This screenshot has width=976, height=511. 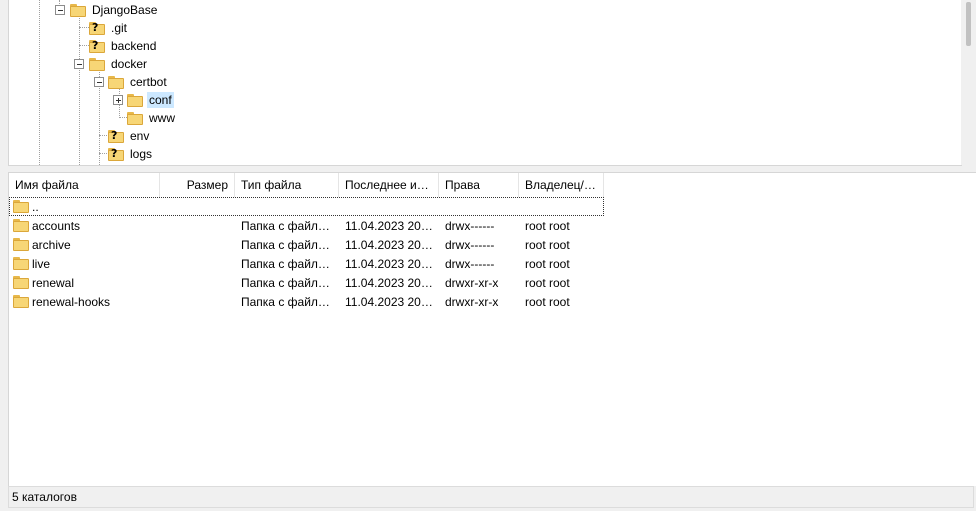 What do you see at coordinates (118, 100) in the screenshot?
I see `expand-conf-icon` at bounding box center [118, 100].